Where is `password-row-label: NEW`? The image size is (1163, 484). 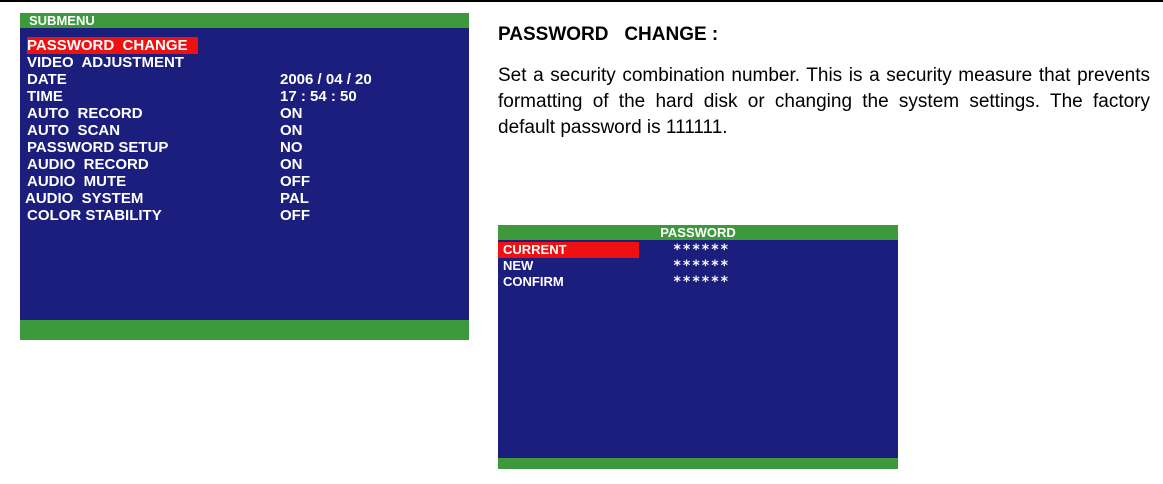 password-row-label: NEW is located at coordinates (518, 265).